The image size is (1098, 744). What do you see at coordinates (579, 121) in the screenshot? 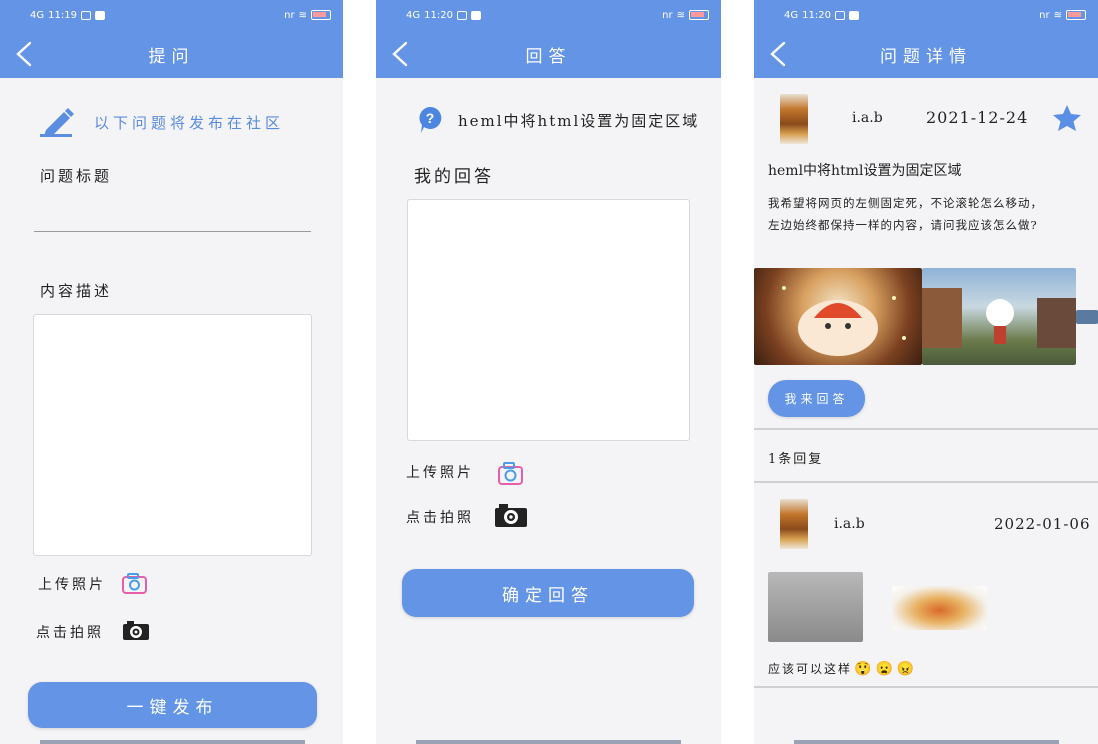
I see `question-text: heml中将html设置为固定区域` at bounding box center [579, 121].